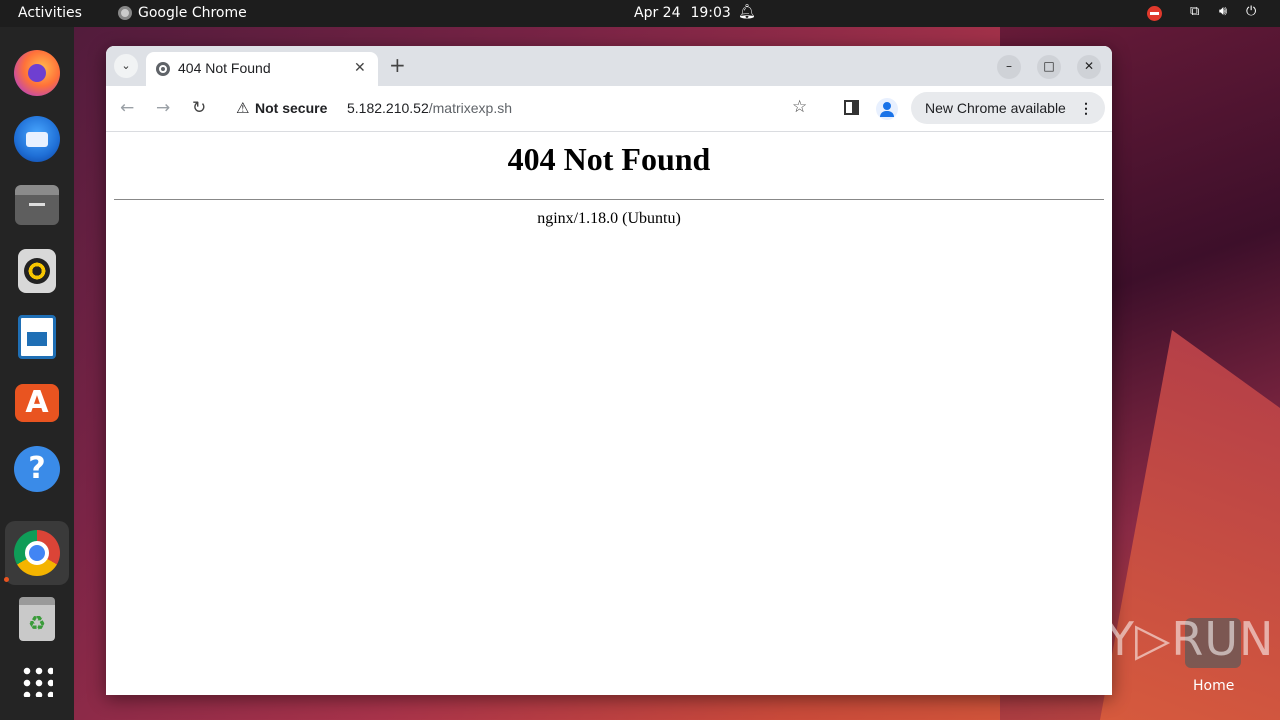 This screenshot has width=1280, height=720. What do you see at coordinates (609, 199) in the screenshot?
I see `divider` at bounding box center [609, 199].